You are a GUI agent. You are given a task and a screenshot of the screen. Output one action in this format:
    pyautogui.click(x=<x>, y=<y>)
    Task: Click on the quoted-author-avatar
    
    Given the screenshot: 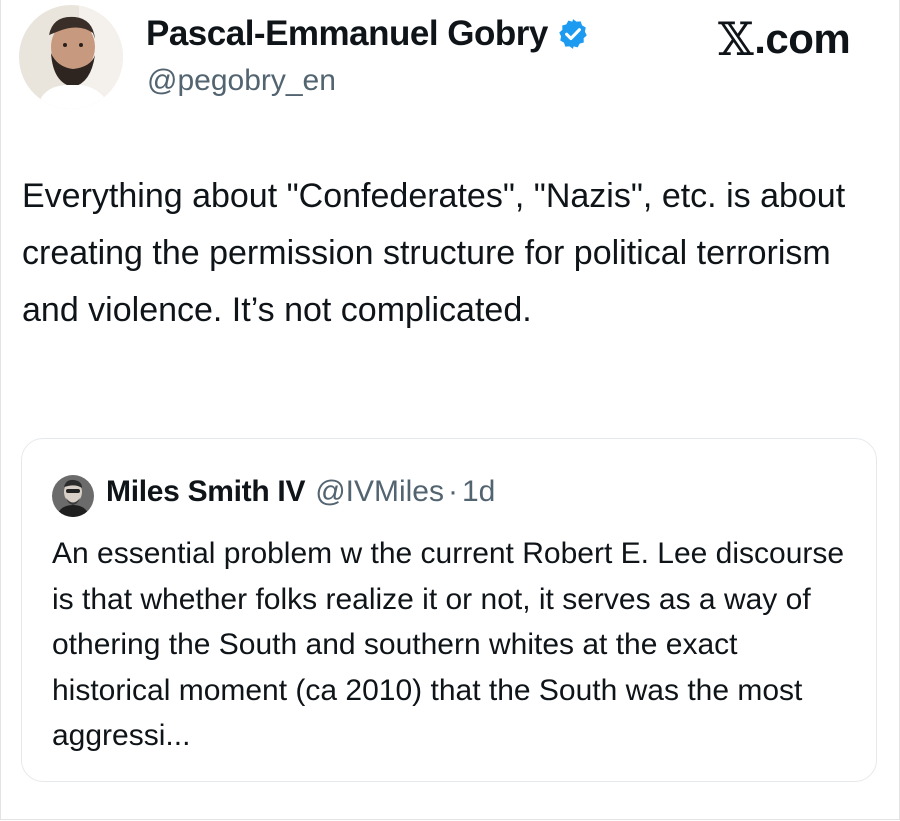 What is the action you would take?
    pyautogui.click(x=73, y=496)
    